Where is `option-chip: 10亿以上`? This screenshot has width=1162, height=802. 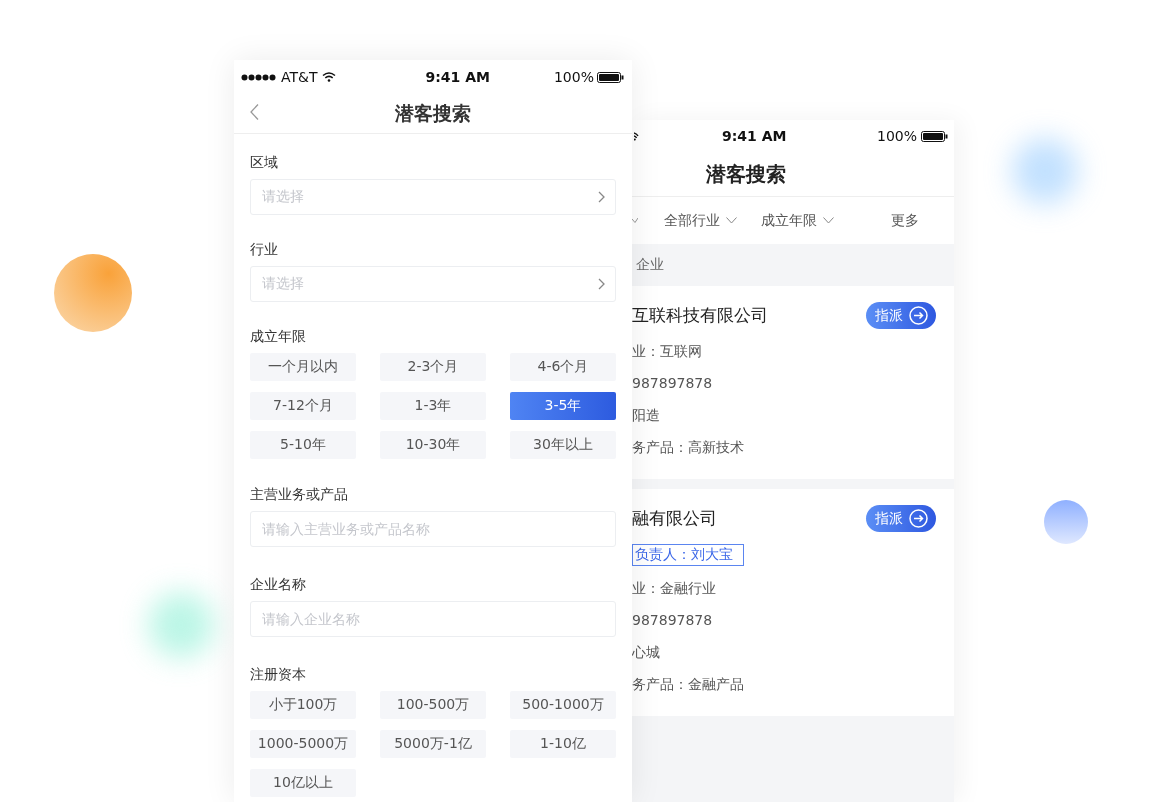
option-chip: 10亿以上 is located at coordinates (303, 783).